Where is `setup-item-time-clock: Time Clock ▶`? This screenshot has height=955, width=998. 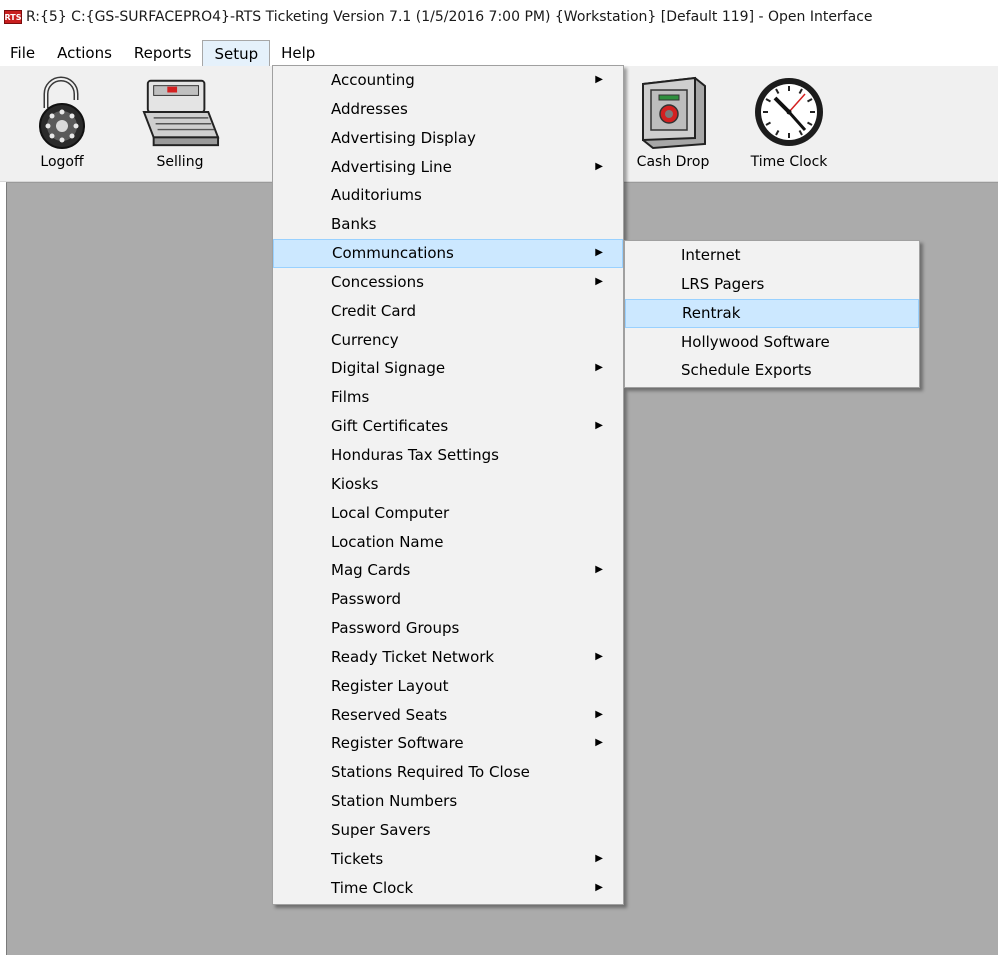 setup-item-time-clock: Time Clock ▶ is located at coordinates (448, 888).